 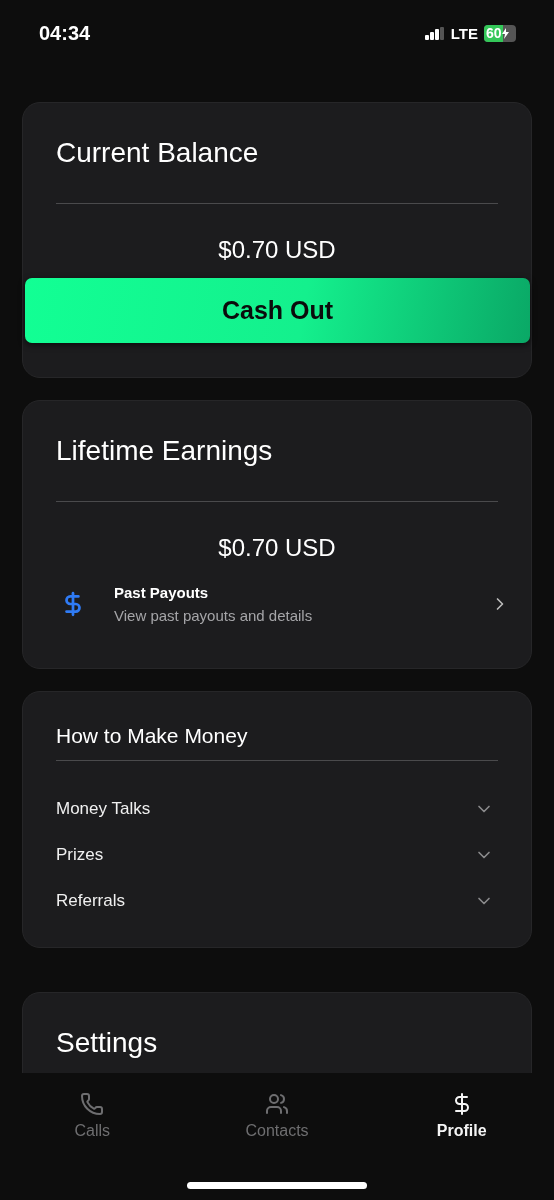 What do you see at coordinates (496, 33) in the screenshot?
I see `battery-percent: 60` at bounding box center [496, 33].